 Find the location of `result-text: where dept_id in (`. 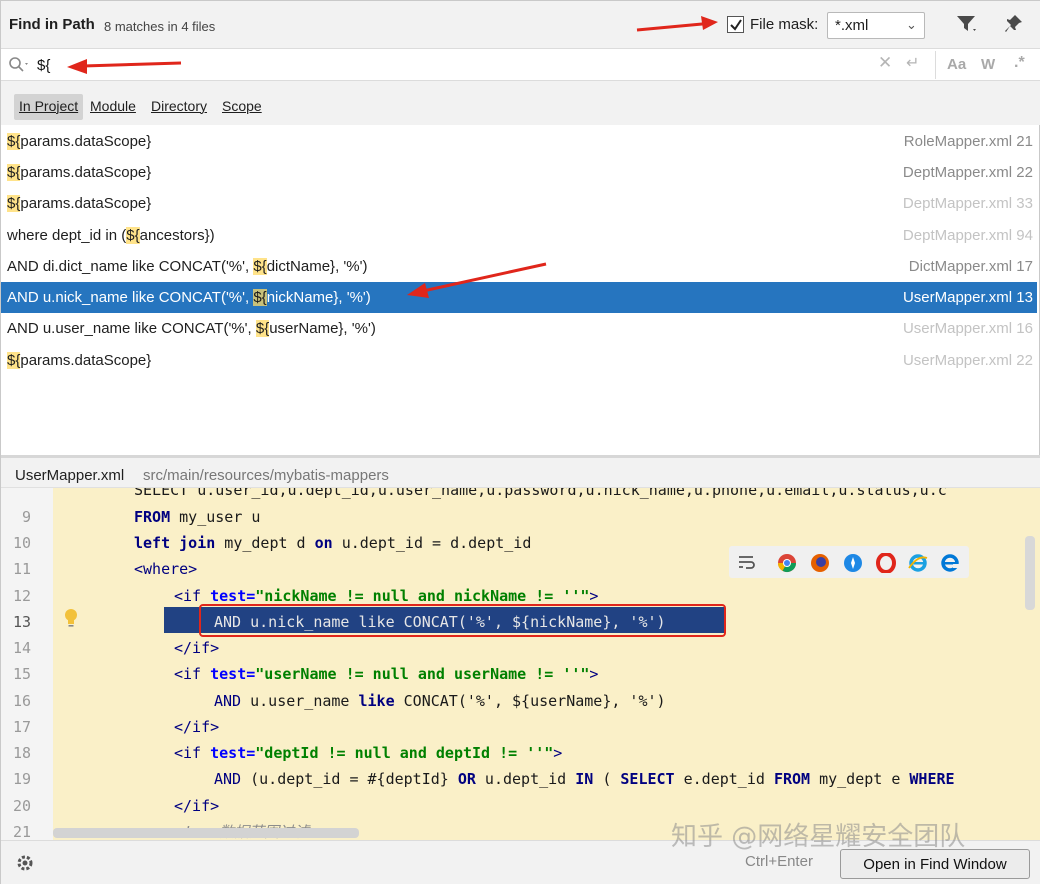

result-text: where dept_id in ( is located at coordinates (67, 235).